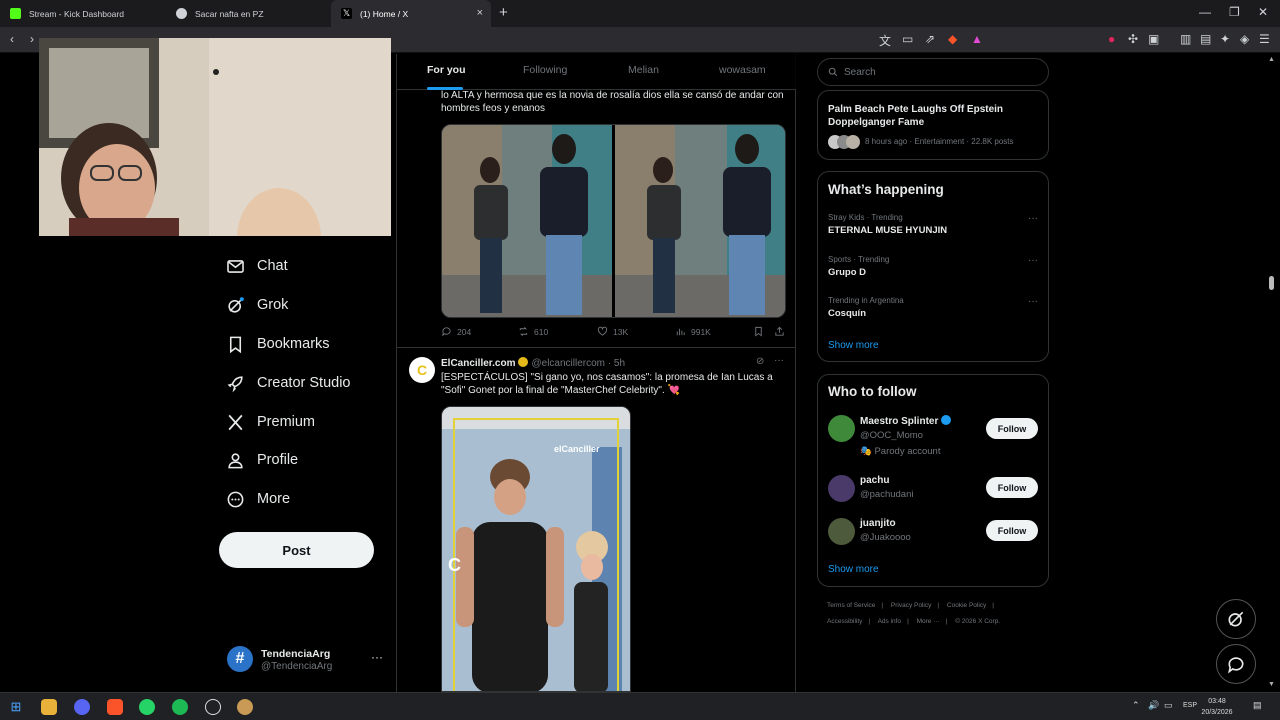 The width and height of the screenshot is (1280, 720). Describe the element at coordinates (1271, 283) in the screenshot. I see `scroll-thumb` at that location.